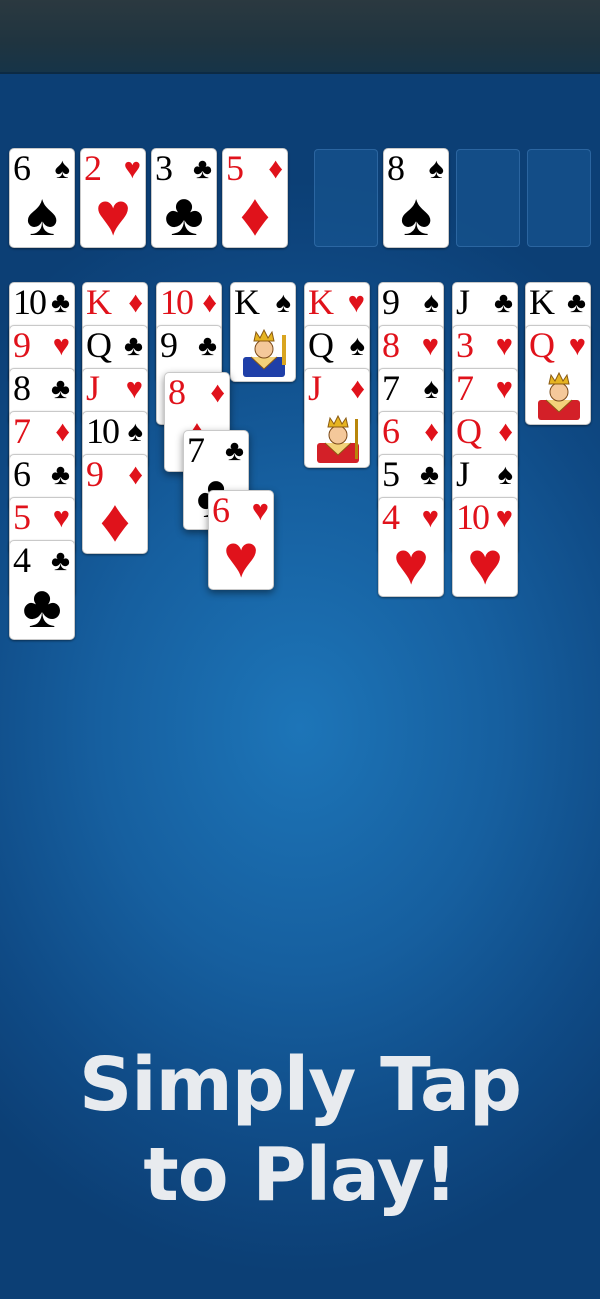 This screenshot has width=600, height=1299. I want to click on foundation-card: 2 ♥ ♥, so click(113, 198).